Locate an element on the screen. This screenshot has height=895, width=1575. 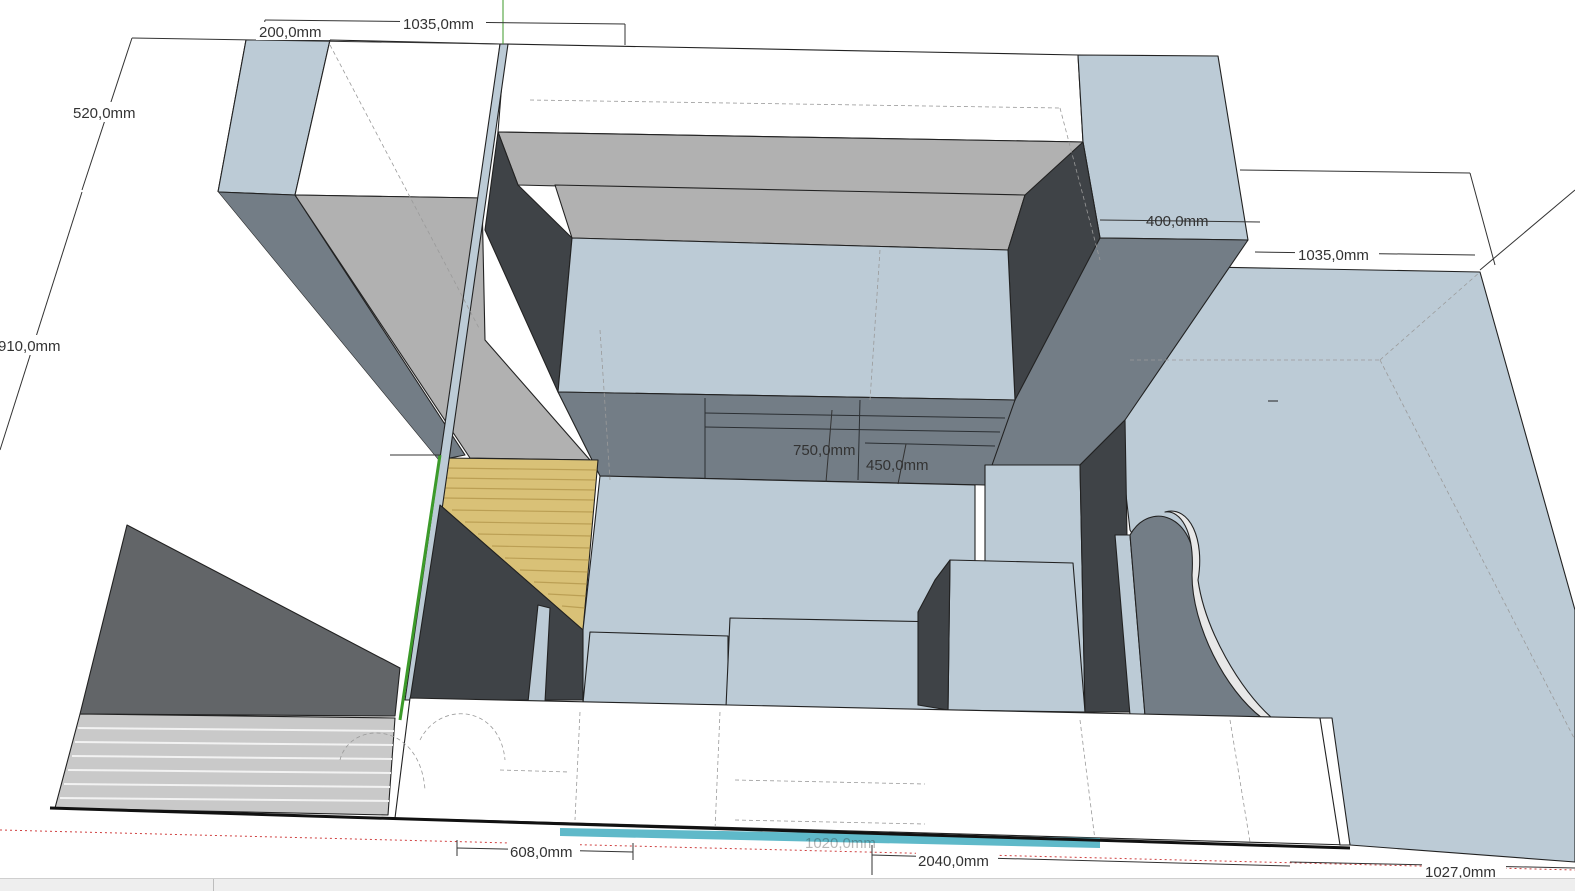
low-box-center is located at coordinates (837, 664).